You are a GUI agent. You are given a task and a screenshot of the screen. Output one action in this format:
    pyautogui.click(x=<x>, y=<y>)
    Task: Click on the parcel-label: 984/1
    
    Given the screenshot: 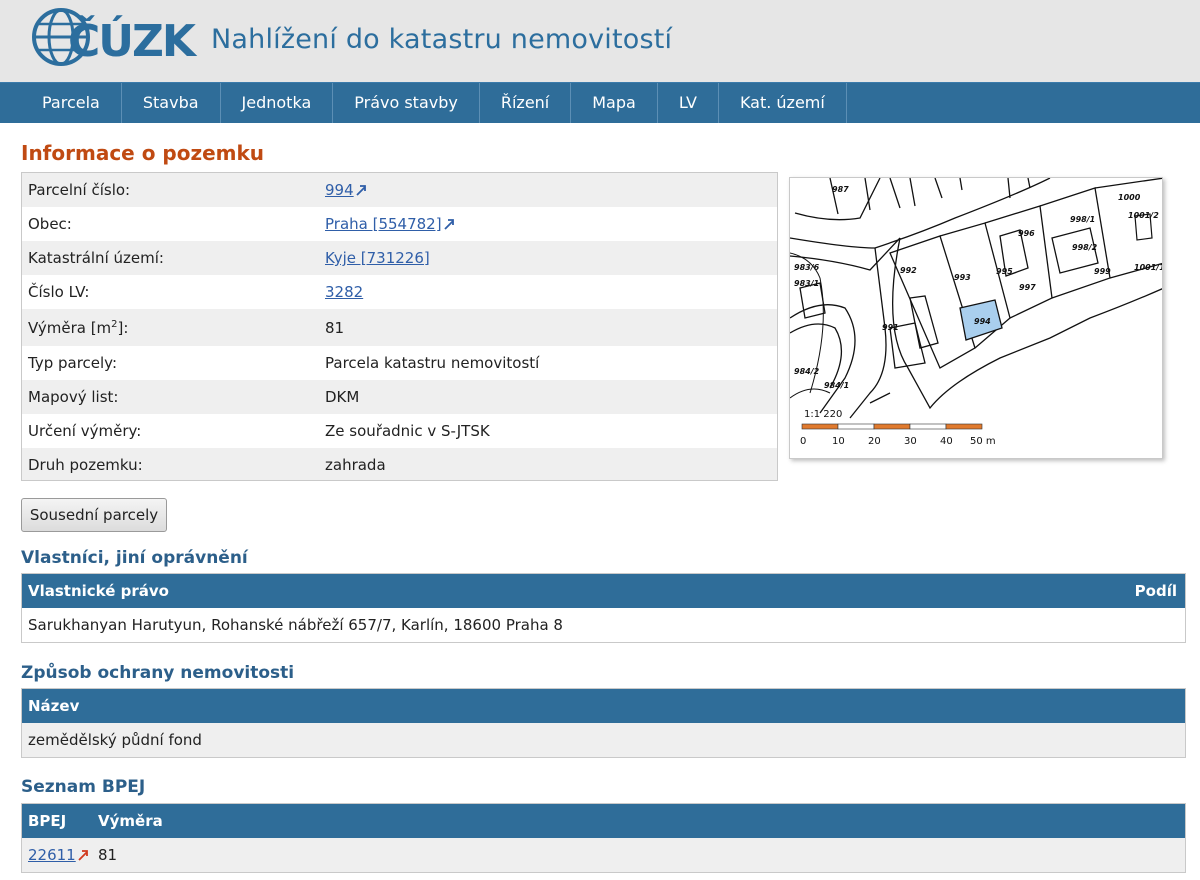 What is the action you would take?
    pyautogui.click(x=836, y=385)
    